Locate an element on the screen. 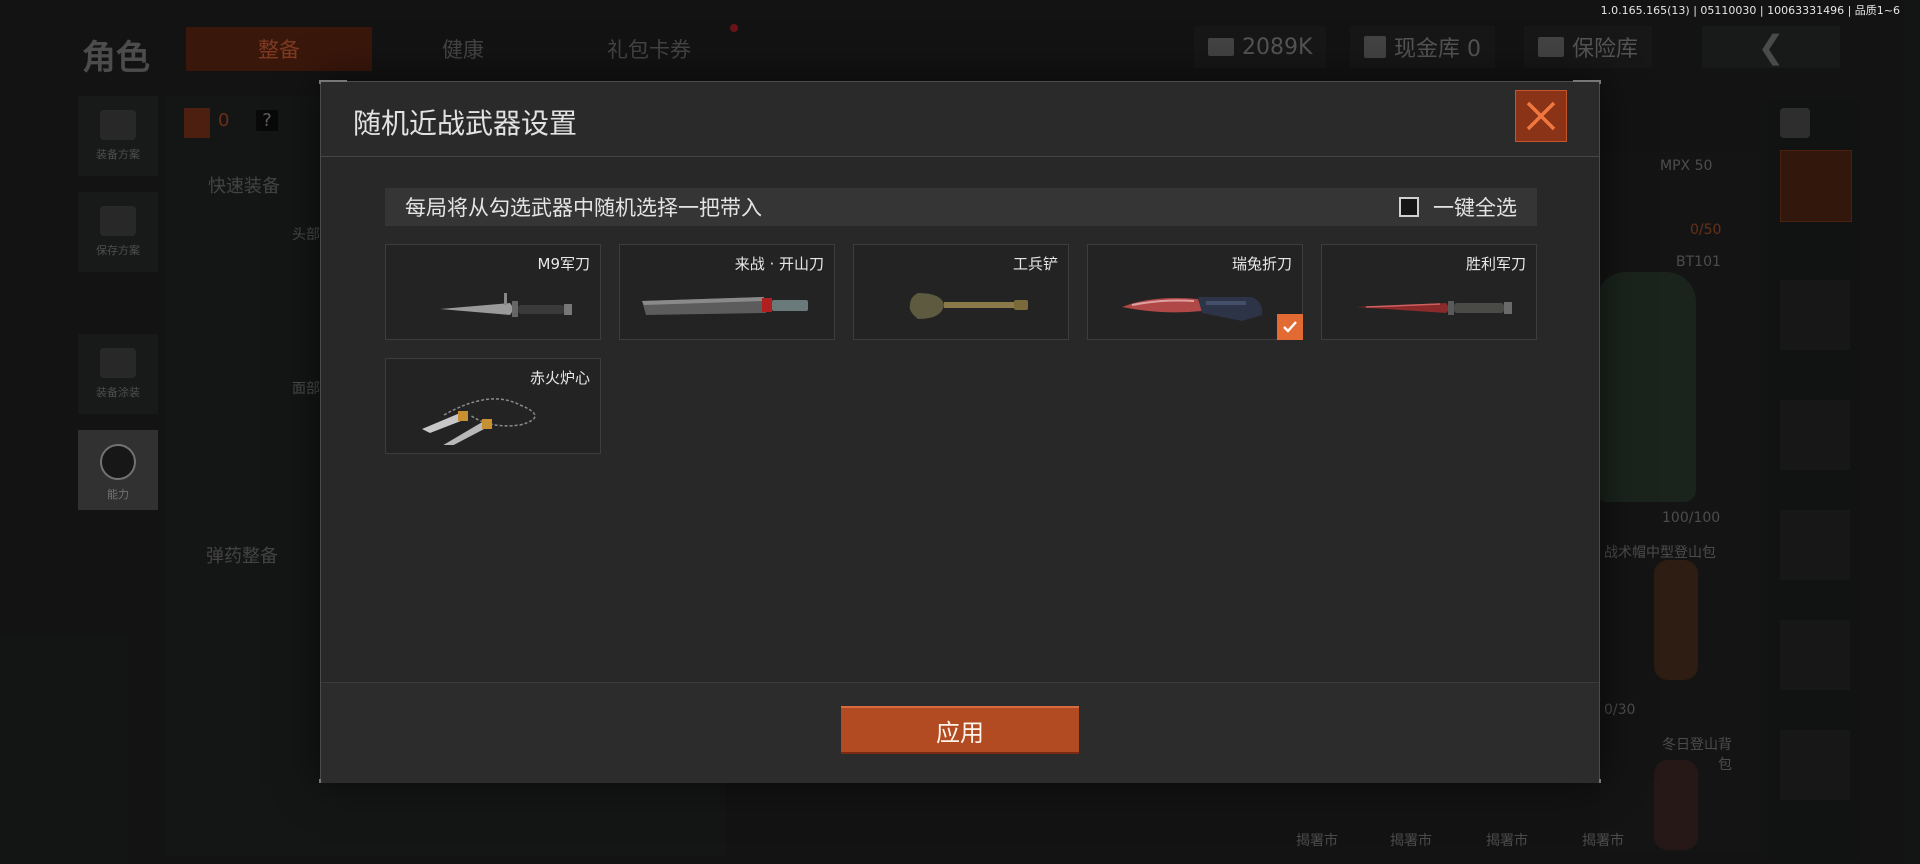 The width and height of the screenshot is (1920, 864). weapon-card-folding-knife: 瑞兔折刀 is located at coordinates (1195, 292).